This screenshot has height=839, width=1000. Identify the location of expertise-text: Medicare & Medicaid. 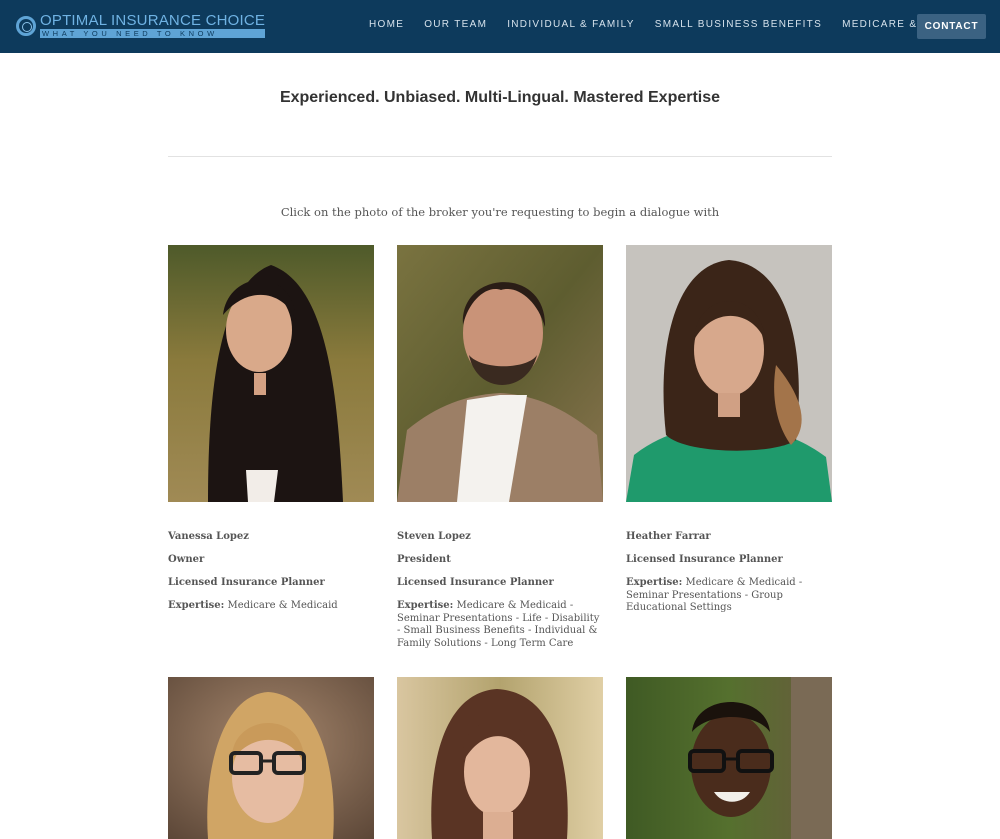
(282, 605).